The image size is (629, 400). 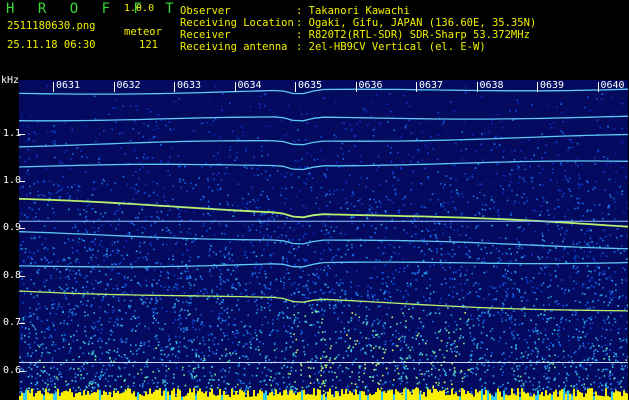 I want to click on x-tick-label: 0636, so click(x=370, y=85).